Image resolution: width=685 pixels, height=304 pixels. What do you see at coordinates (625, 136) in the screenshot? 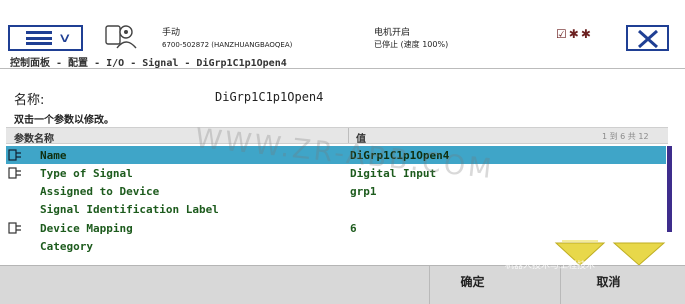
I see `row-count: 1 到 6 共 12` at bounding box center [625, 136].